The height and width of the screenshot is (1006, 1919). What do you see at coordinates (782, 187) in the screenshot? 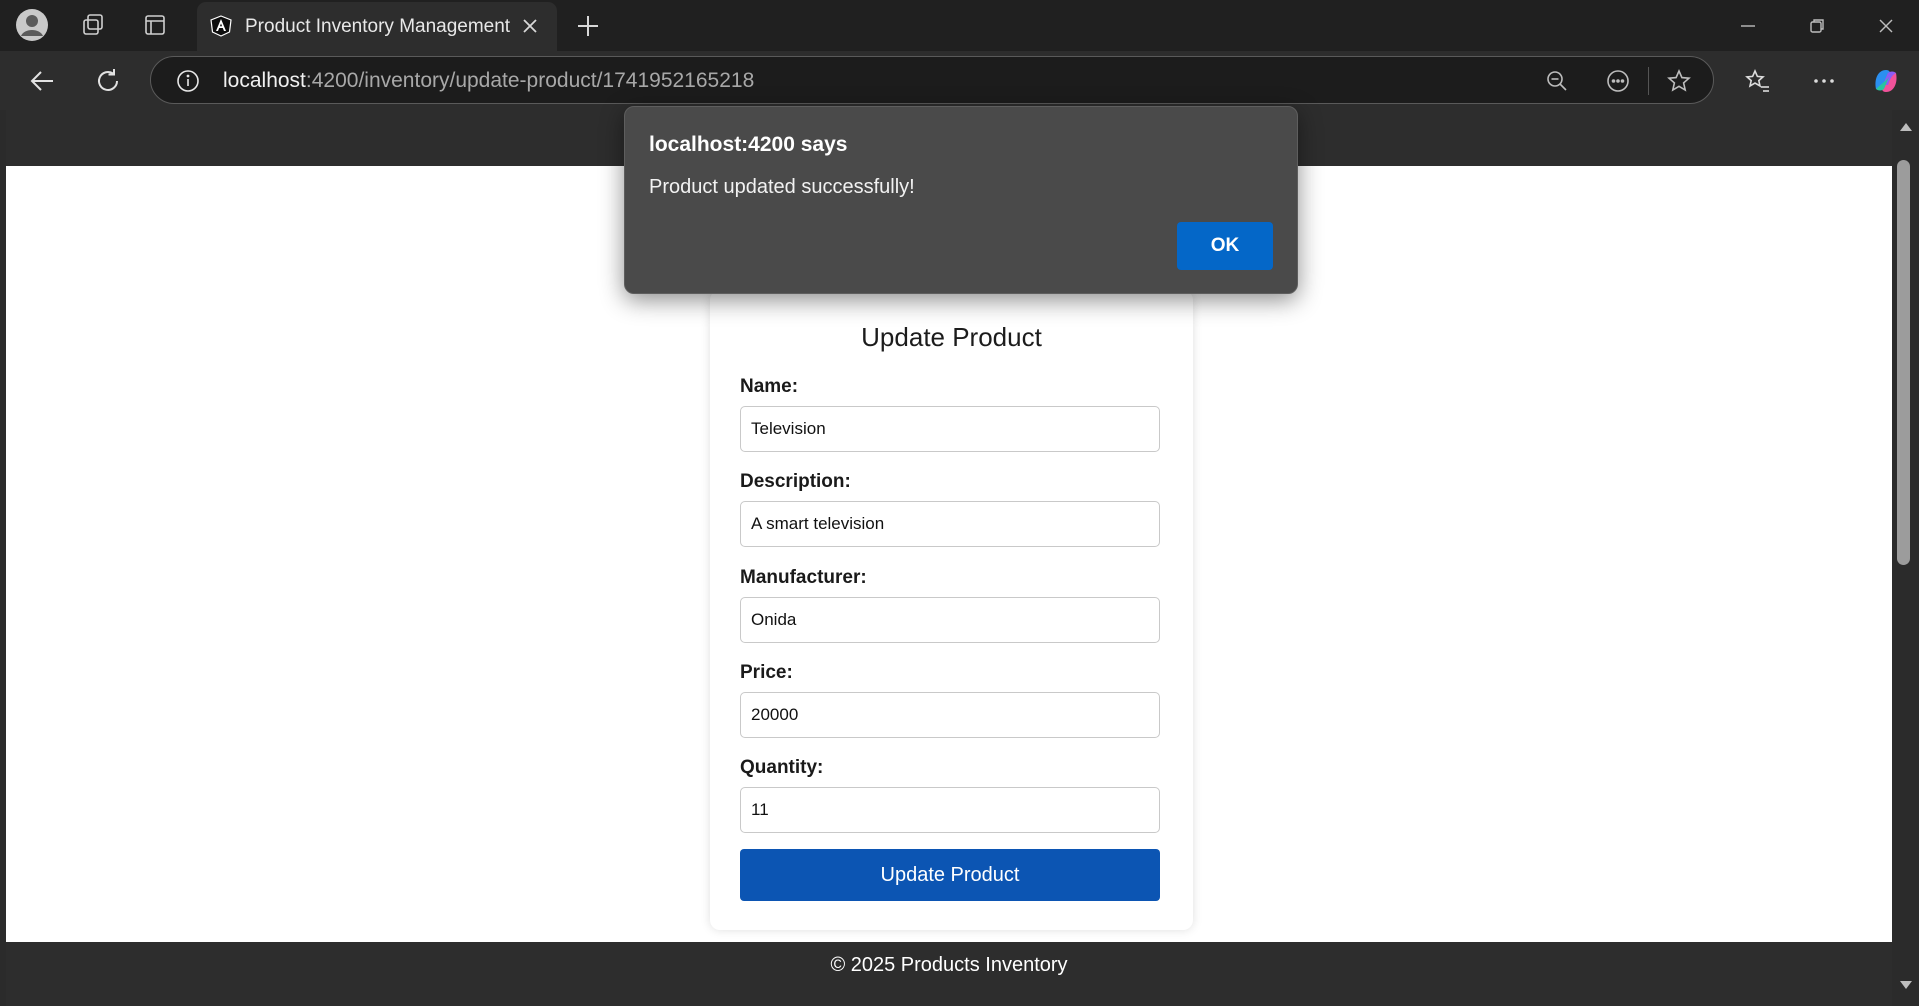
I see `dialog-message: Product updated successfully!` at bounding box center [782, 187].